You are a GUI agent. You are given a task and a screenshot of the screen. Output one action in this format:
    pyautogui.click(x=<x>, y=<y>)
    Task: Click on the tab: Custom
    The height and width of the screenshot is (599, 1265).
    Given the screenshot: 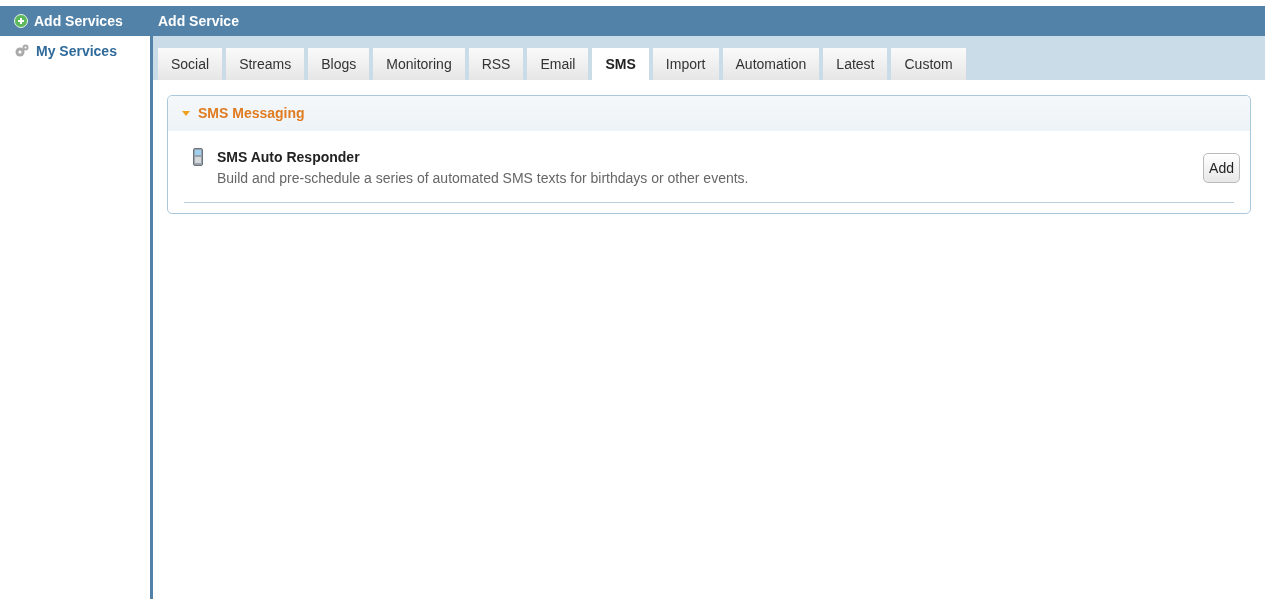 What is the action you would take?
    pyautogui.click(x=928, y=64)
    